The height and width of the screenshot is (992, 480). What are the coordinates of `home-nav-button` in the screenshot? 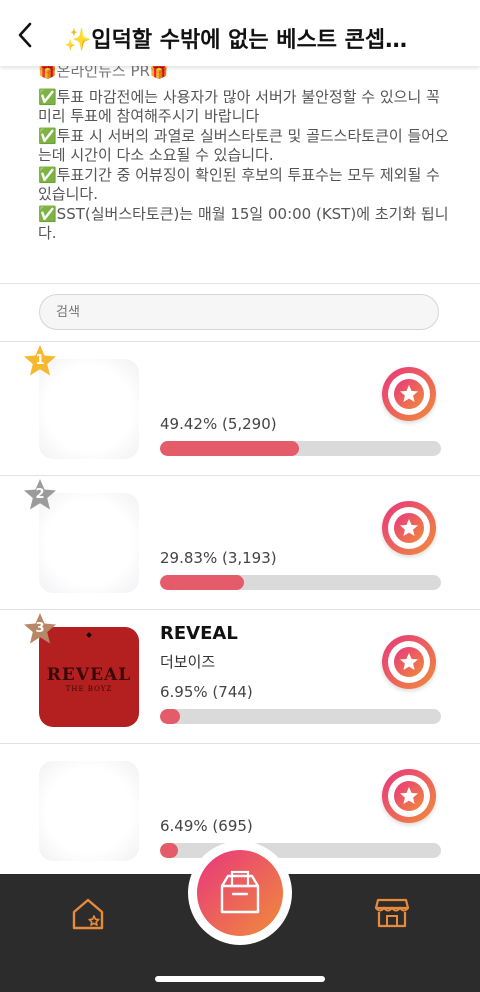 It's located at (88, 914).